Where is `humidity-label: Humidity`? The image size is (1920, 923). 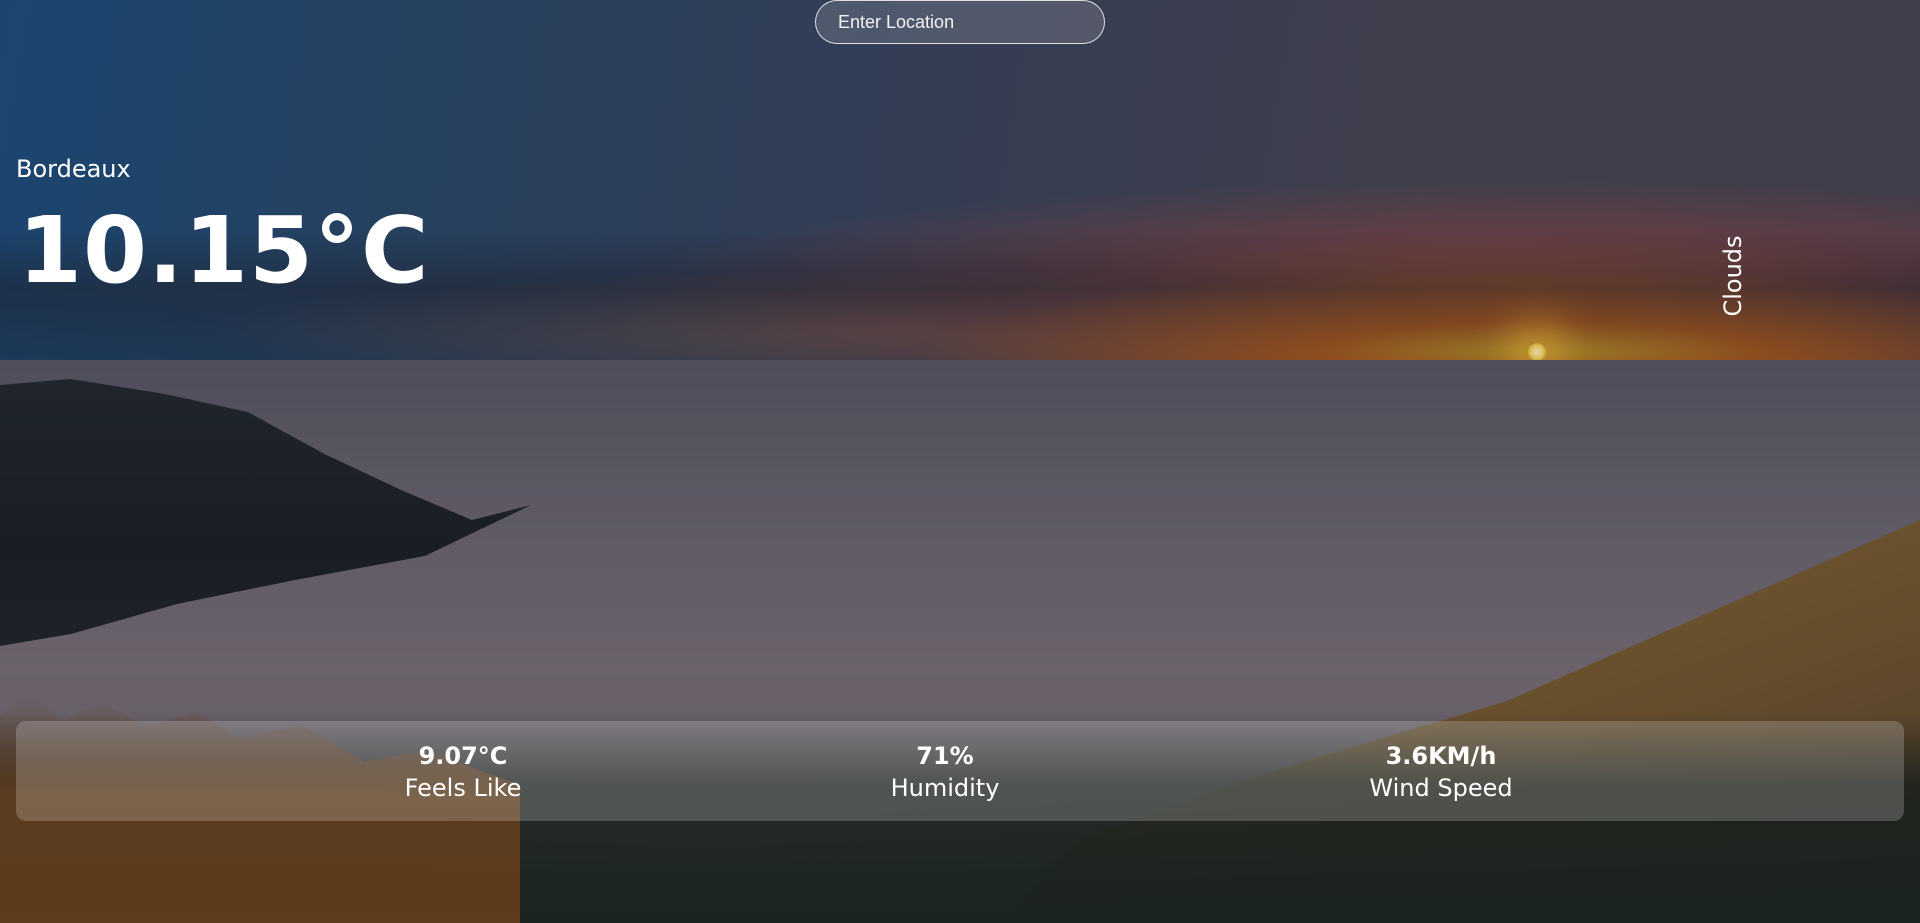
humidity-label: Humidity is located at coordinates (945, 788).